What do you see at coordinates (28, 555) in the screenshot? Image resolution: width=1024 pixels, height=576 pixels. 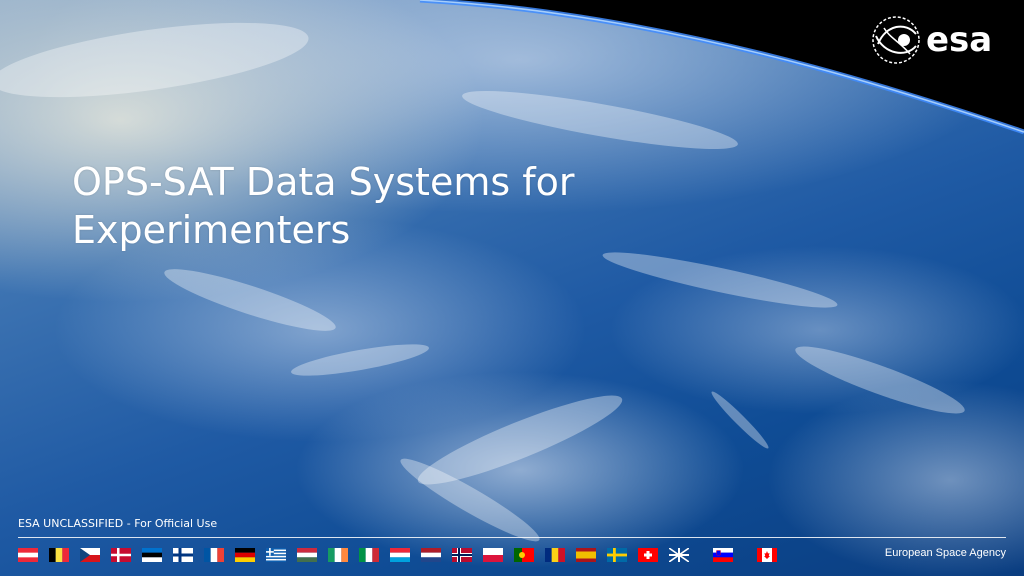 I see `flag-austria-icon` at bounding box center [28, 555].